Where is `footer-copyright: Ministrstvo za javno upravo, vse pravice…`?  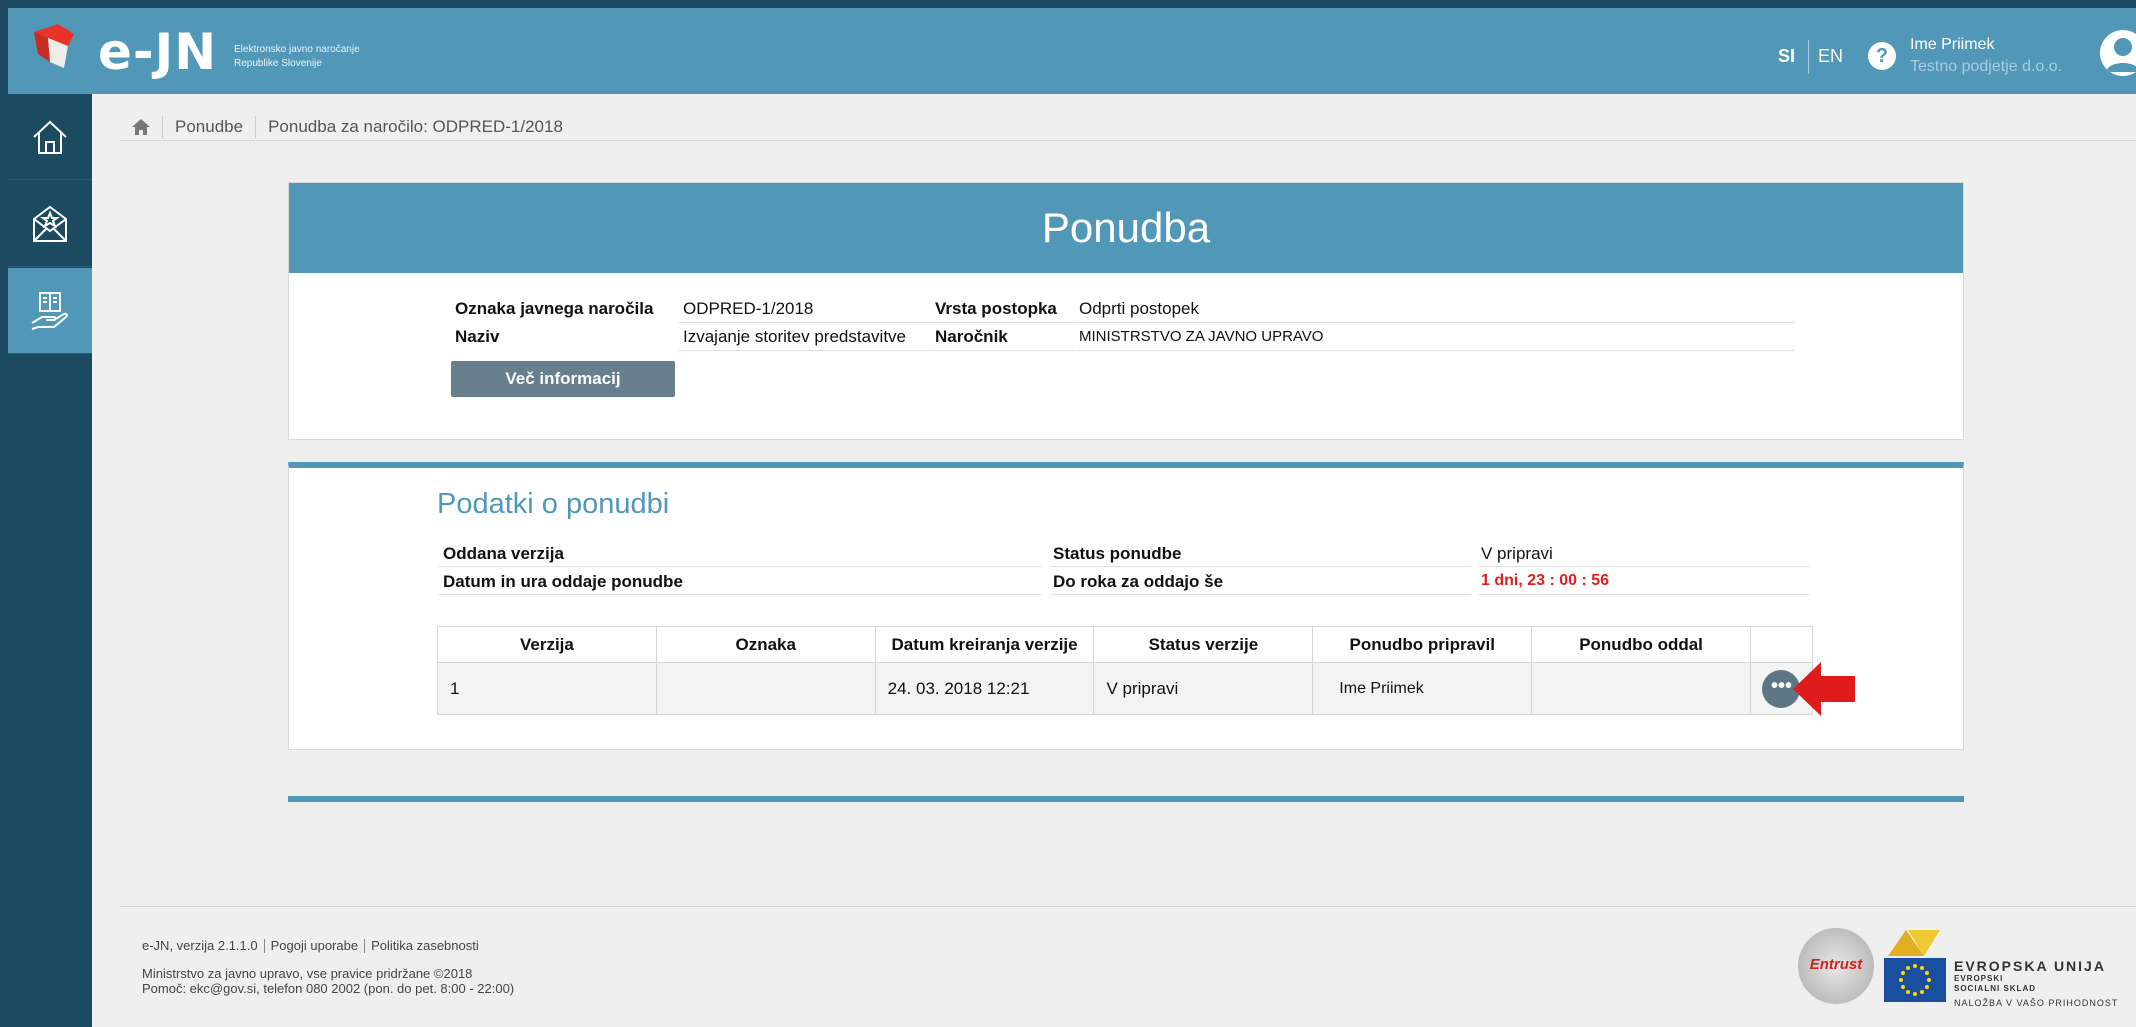 footer-copyright: Ministrstvo za javno upravo, vse pravice… is located at coordinates (328, 981).